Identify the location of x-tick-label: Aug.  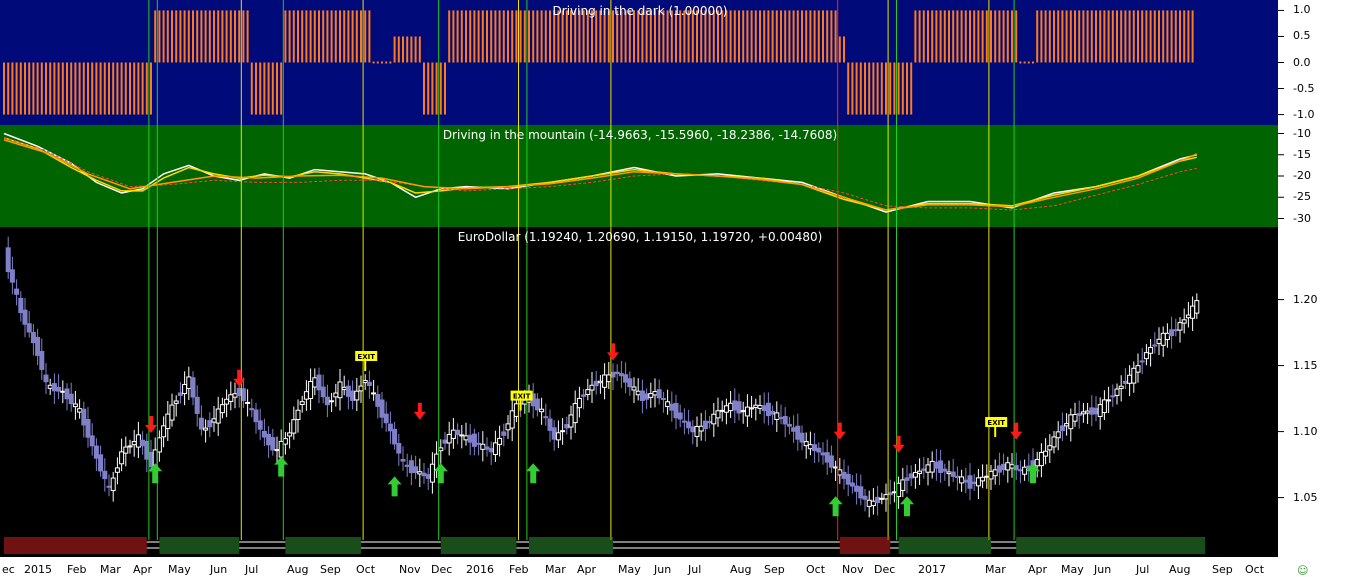
(1180, 569).